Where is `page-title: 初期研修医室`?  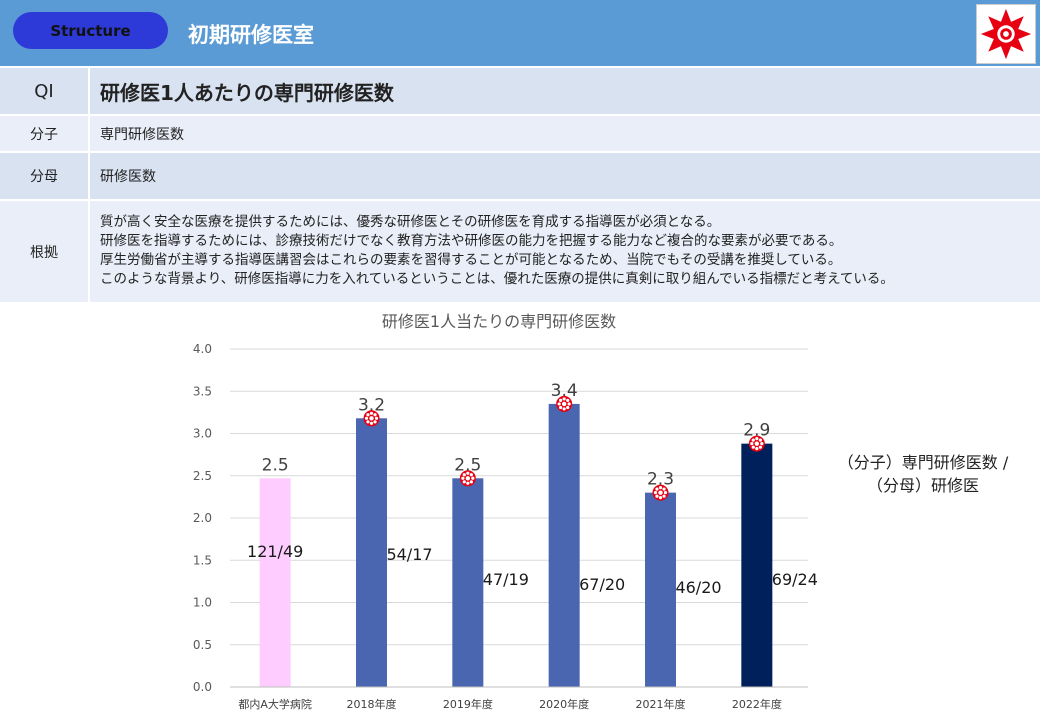
page-title: 初期研修医室 is located at coordinates (251, 35).